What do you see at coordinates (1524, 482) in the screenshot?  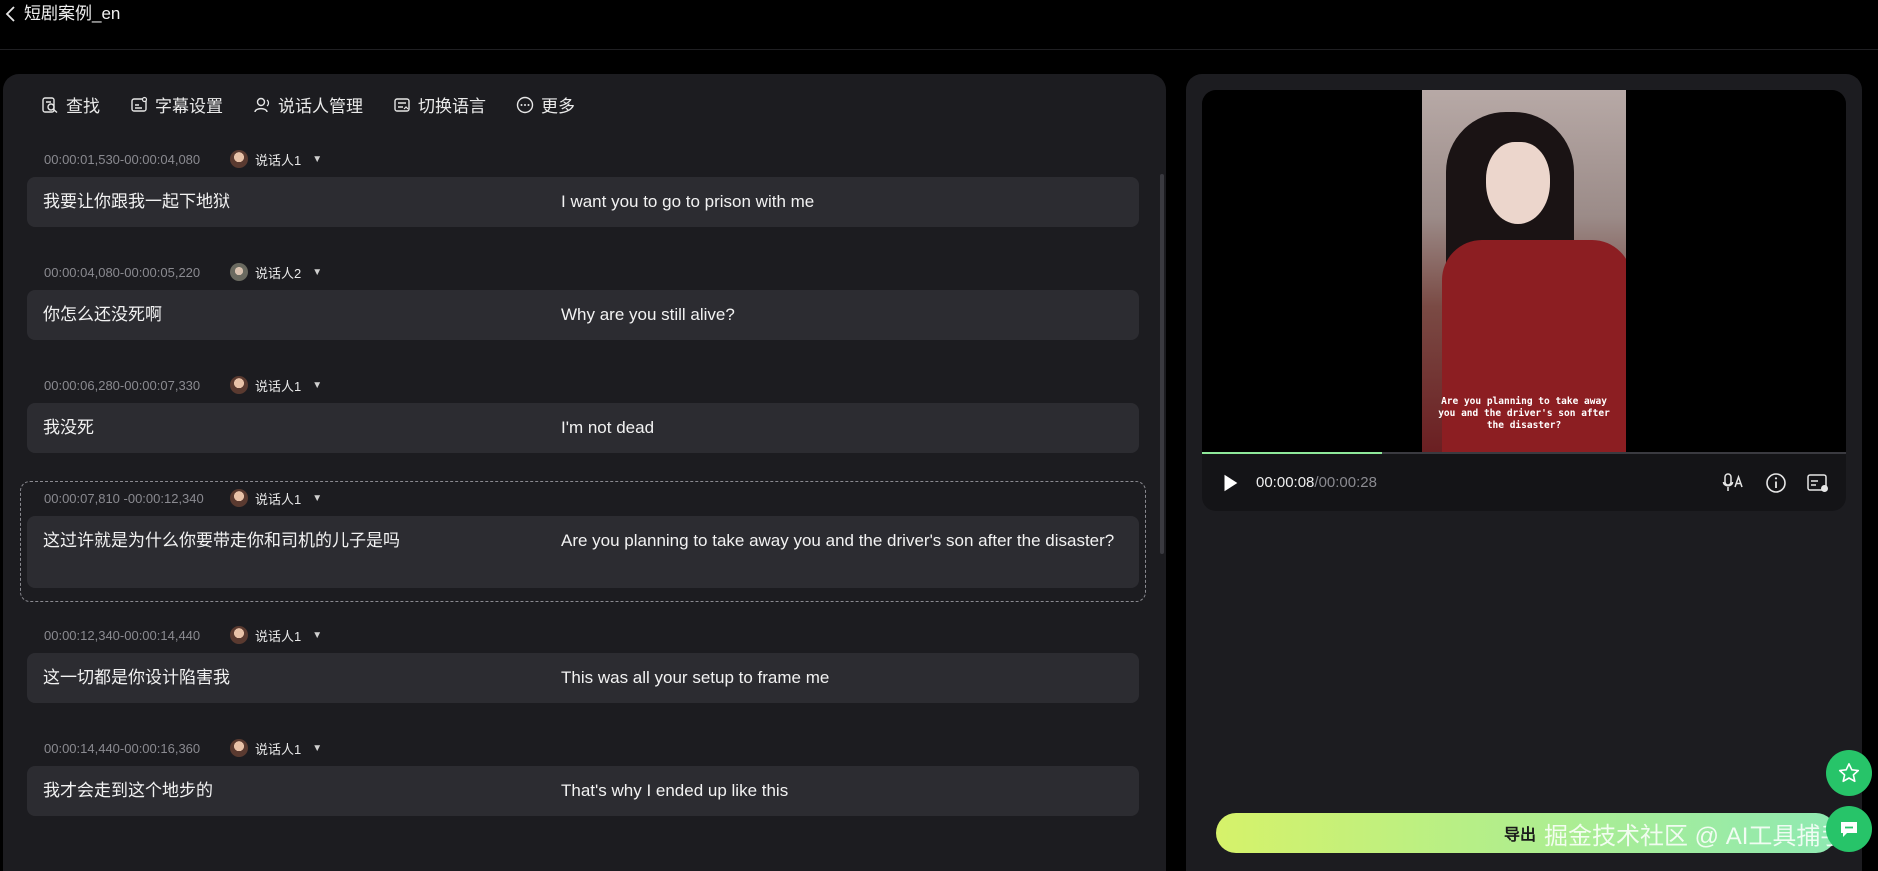 I see `player-controls: 00:00:08 / 00:00:28` at bounding box center [1524, 482].